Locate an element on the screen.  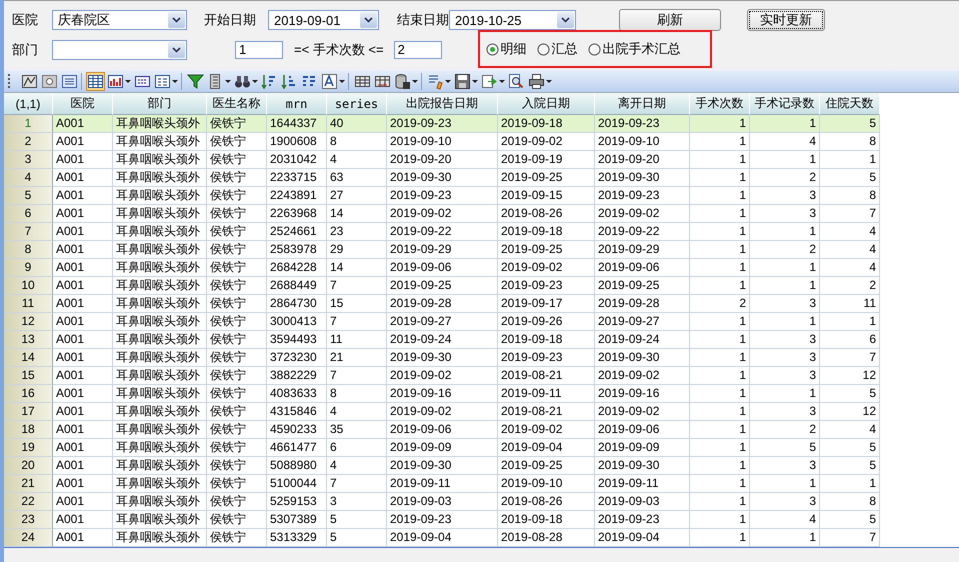
table-cell: 2019-09-28 is located at coordinates (442, 304).